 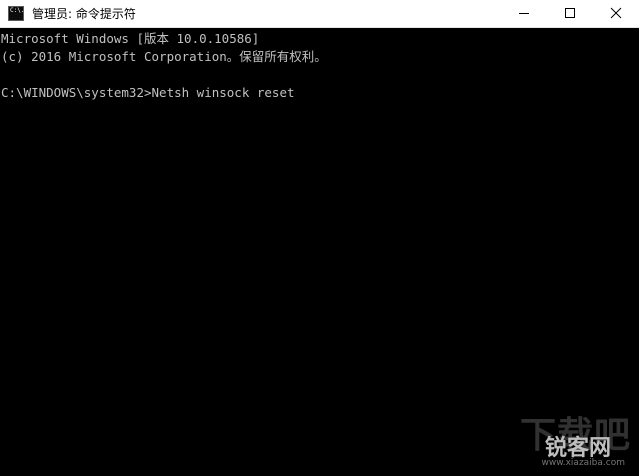 What do you see at coordinates (148, 92) in the screenshot?
I see `console-line-command: C:\WINDOWS\system32>Netsh winsock reset` at bounding box center [148, 92].